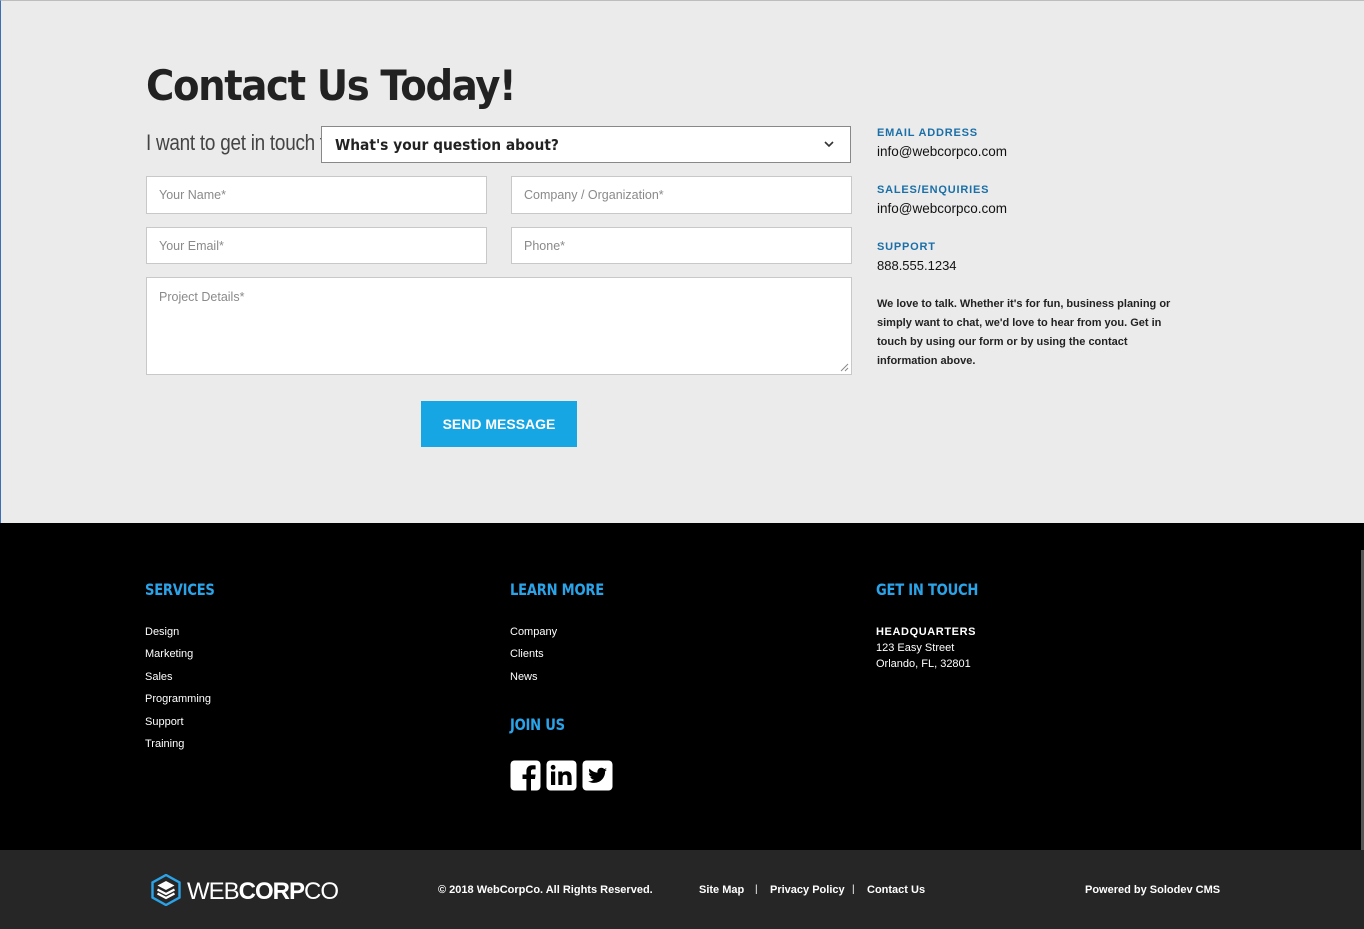 Image resolution: width=1364 pixels, height=929 pixels. Describe the element at coordinates (525, 775) in the screenshot. I see `facebook-icon` at that location.